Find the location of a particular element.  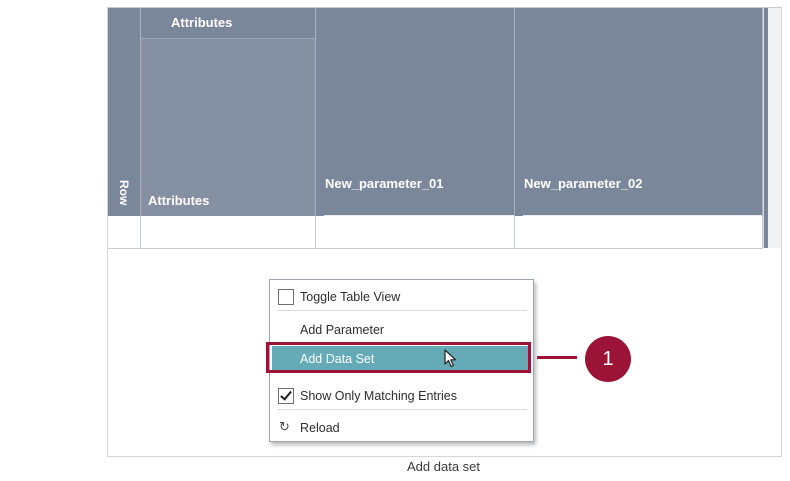

row-column-header: Row is located at coordinates (124, 112).